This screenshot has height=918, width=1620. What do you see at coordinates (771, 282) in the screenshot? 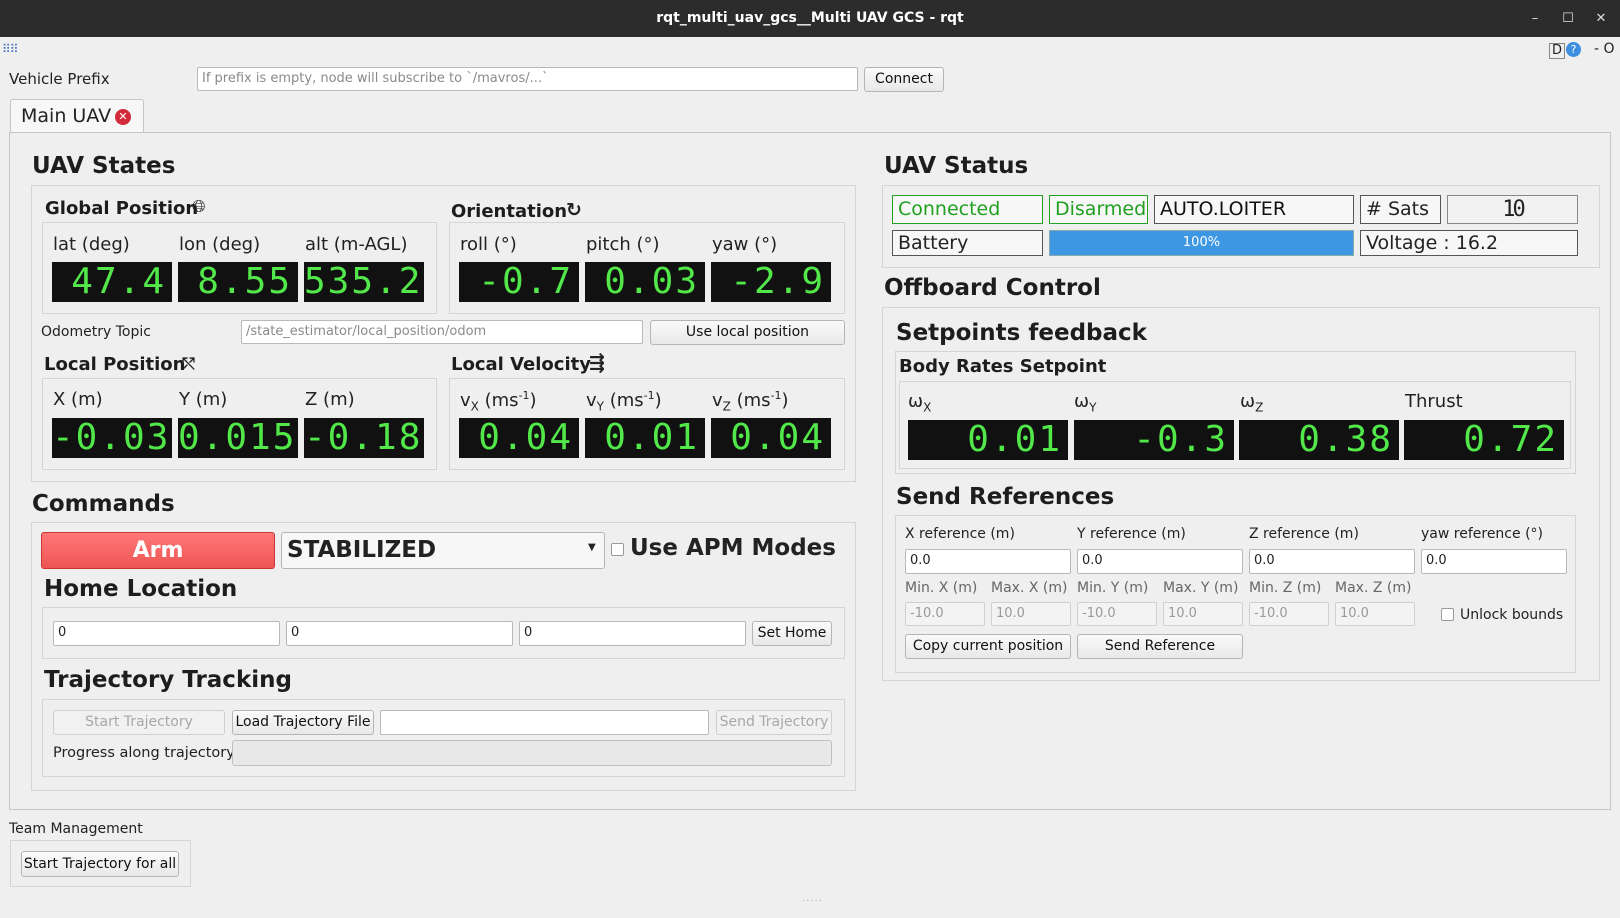
I see `yaw-display: -2.9` at bounding box center [771, 282].